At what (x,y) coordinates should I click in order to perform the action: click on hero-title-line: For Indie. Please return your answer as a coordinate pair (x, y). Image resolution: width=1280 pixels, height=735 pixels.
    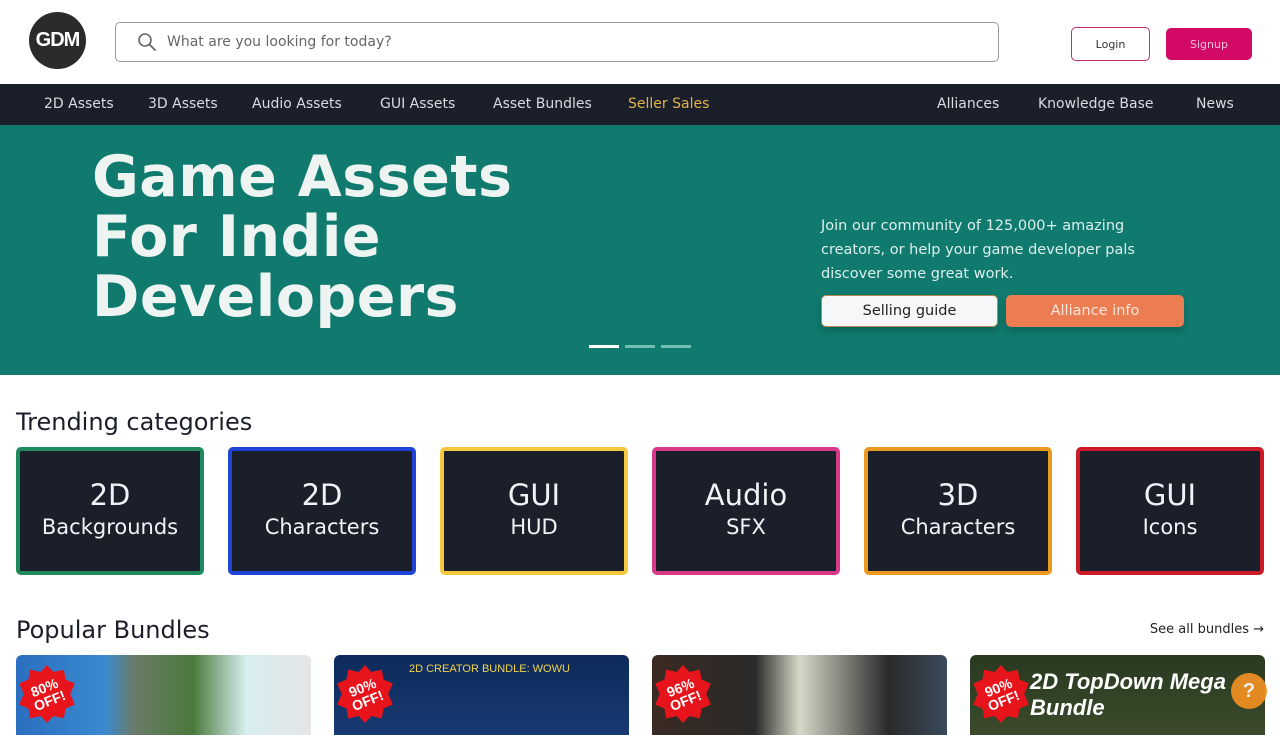
    Looking at the image, I should click on (237, 237).